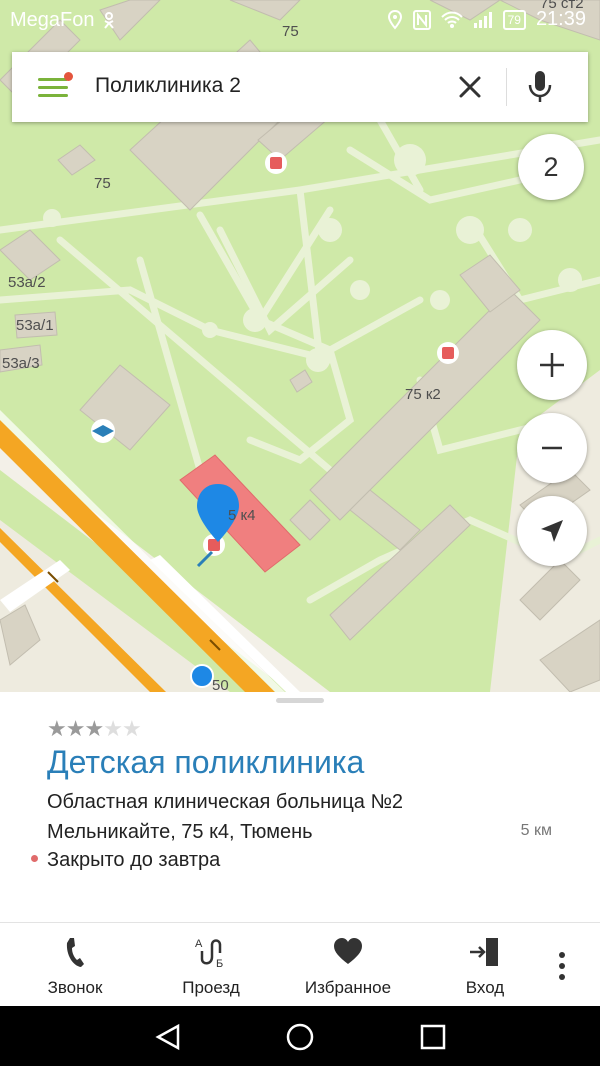  Describe the element at coordinates (514, 19) in the screenshot. I see `battery-indicator: 79` at that location.